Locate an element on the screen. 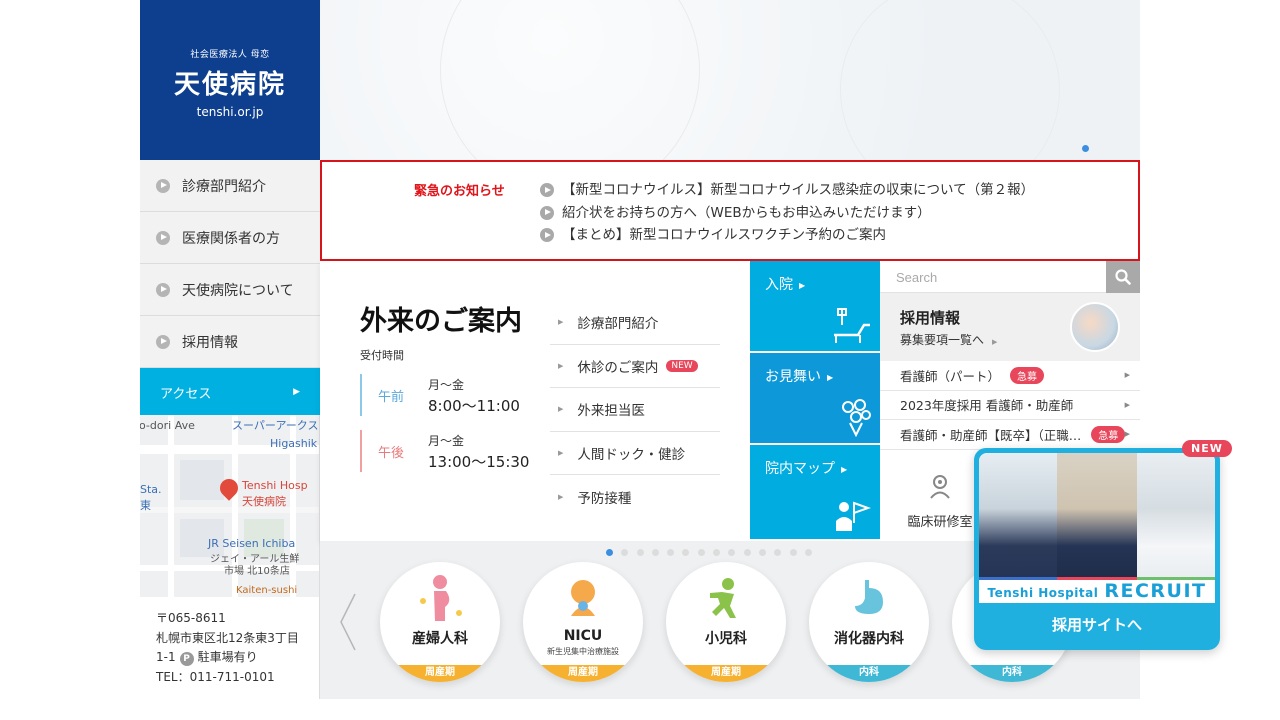 The height and width of the screenshot is (720, 1280). side-nav: 診療部門紹介 医療関係者の方 天使病院について 採用情報 アクセス ▶ is located at coordinates (230, 288).